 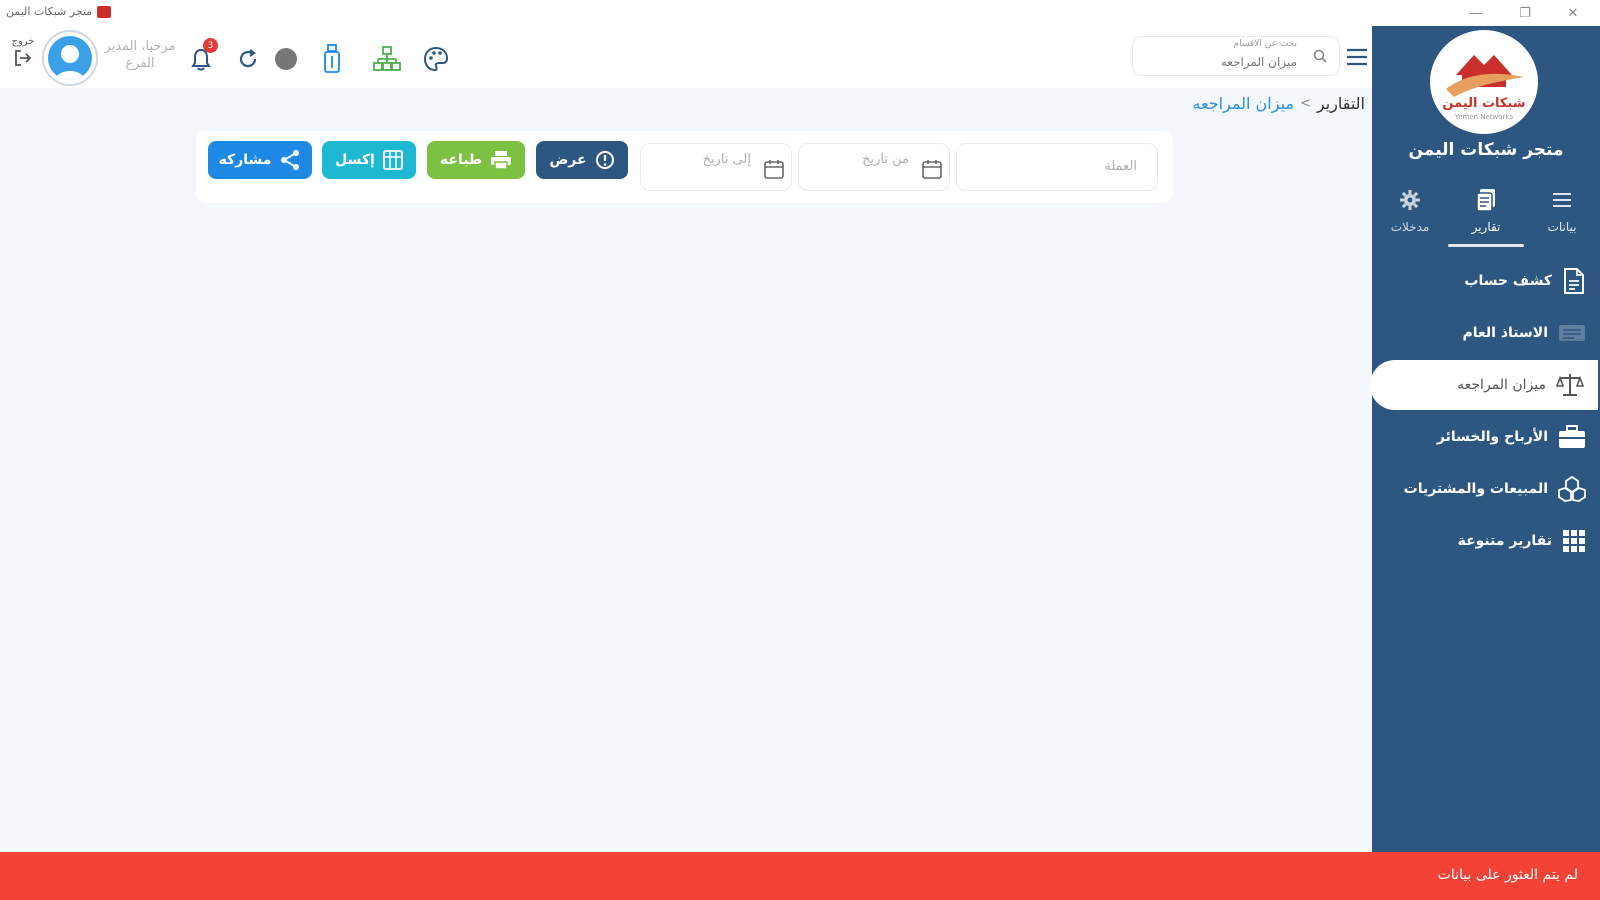 I want to click on hamburger-icon, so click(x=1357, y=57).